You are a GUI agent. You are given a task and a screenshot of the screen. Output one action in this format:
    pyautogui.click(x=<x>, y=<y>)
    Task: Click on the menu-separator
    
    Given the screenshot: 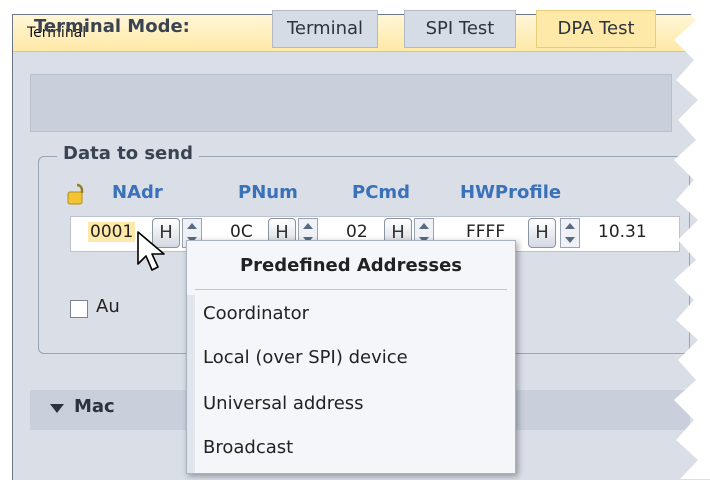 What is the action you would take?
    pyautogui.click(x=351, y=289)
    